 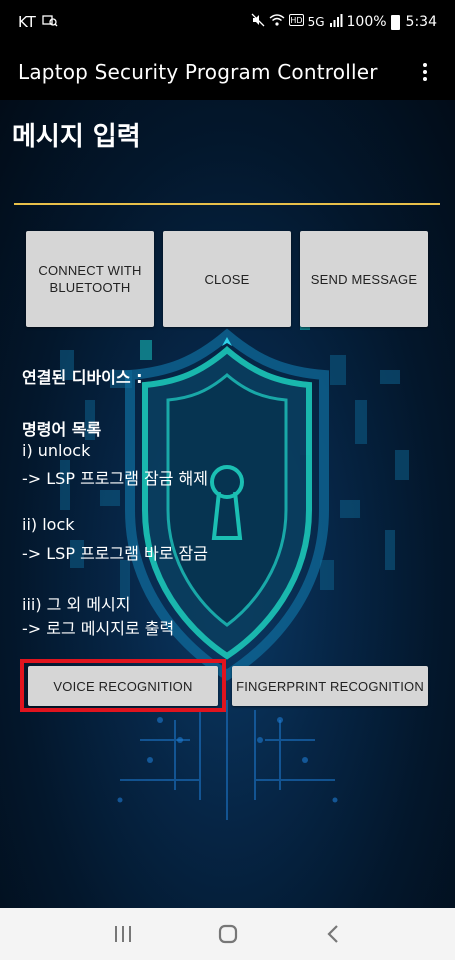 What do you see at coordinates (115, 553) in the screenshot?
I see `command-2-desc: -> LSP 프로그램 바로 잠금` at bounding box center [115, 553].